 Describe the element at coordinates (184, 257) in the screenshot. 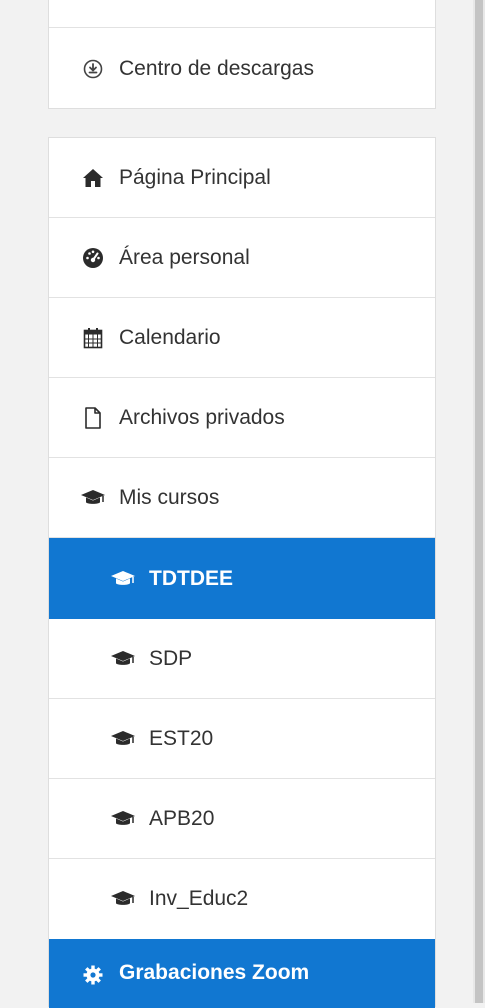

I see `menu-item-label: Área personal` at that location.